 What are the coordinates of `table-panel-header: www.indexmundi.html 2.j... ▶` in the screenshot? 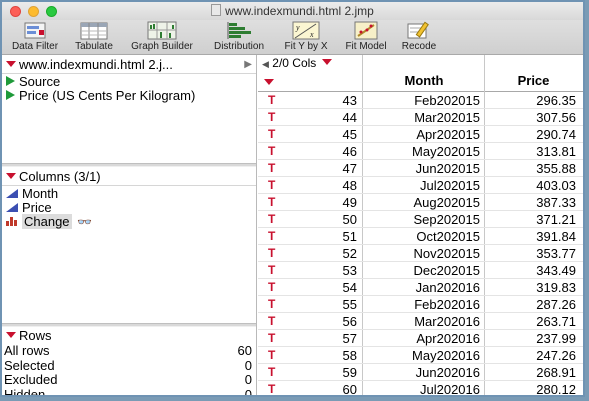 It's located at (129, 65).